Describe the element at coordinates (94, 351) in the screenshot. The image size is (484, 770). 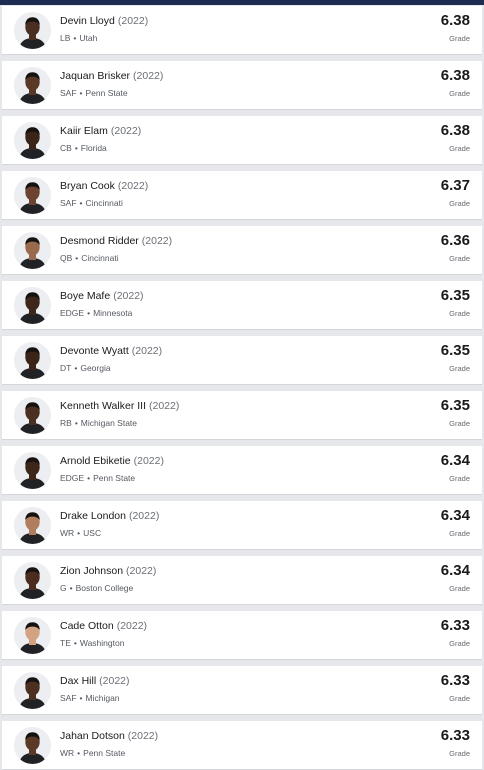
I see `player-name: Devonte Wyatt` at that location.